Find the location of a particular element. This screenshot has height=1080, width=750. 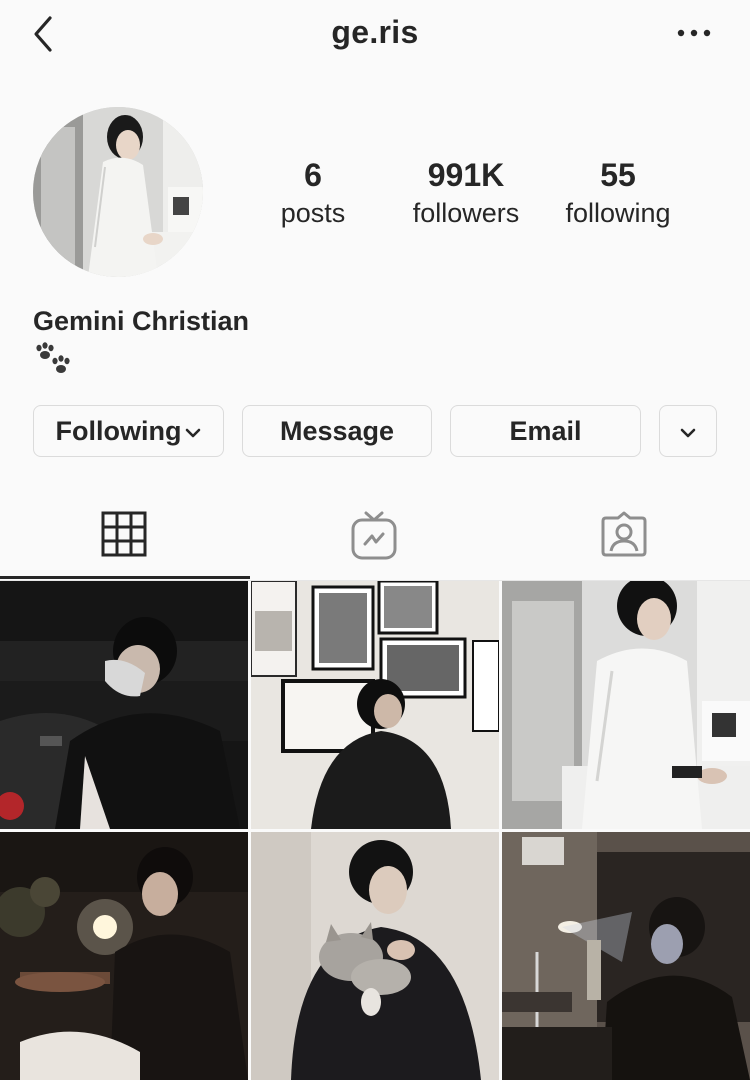

photo-cinema-mask is located at coordinates (124, 705).